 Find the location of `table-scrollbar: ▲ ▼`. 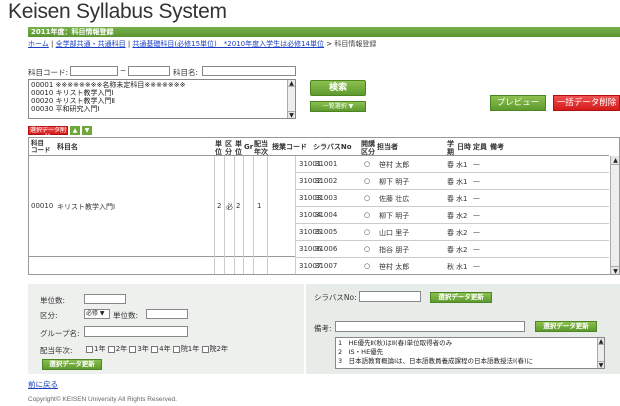

table-scrollbar: ▲ ▼ is located at coordinates (614, 215).